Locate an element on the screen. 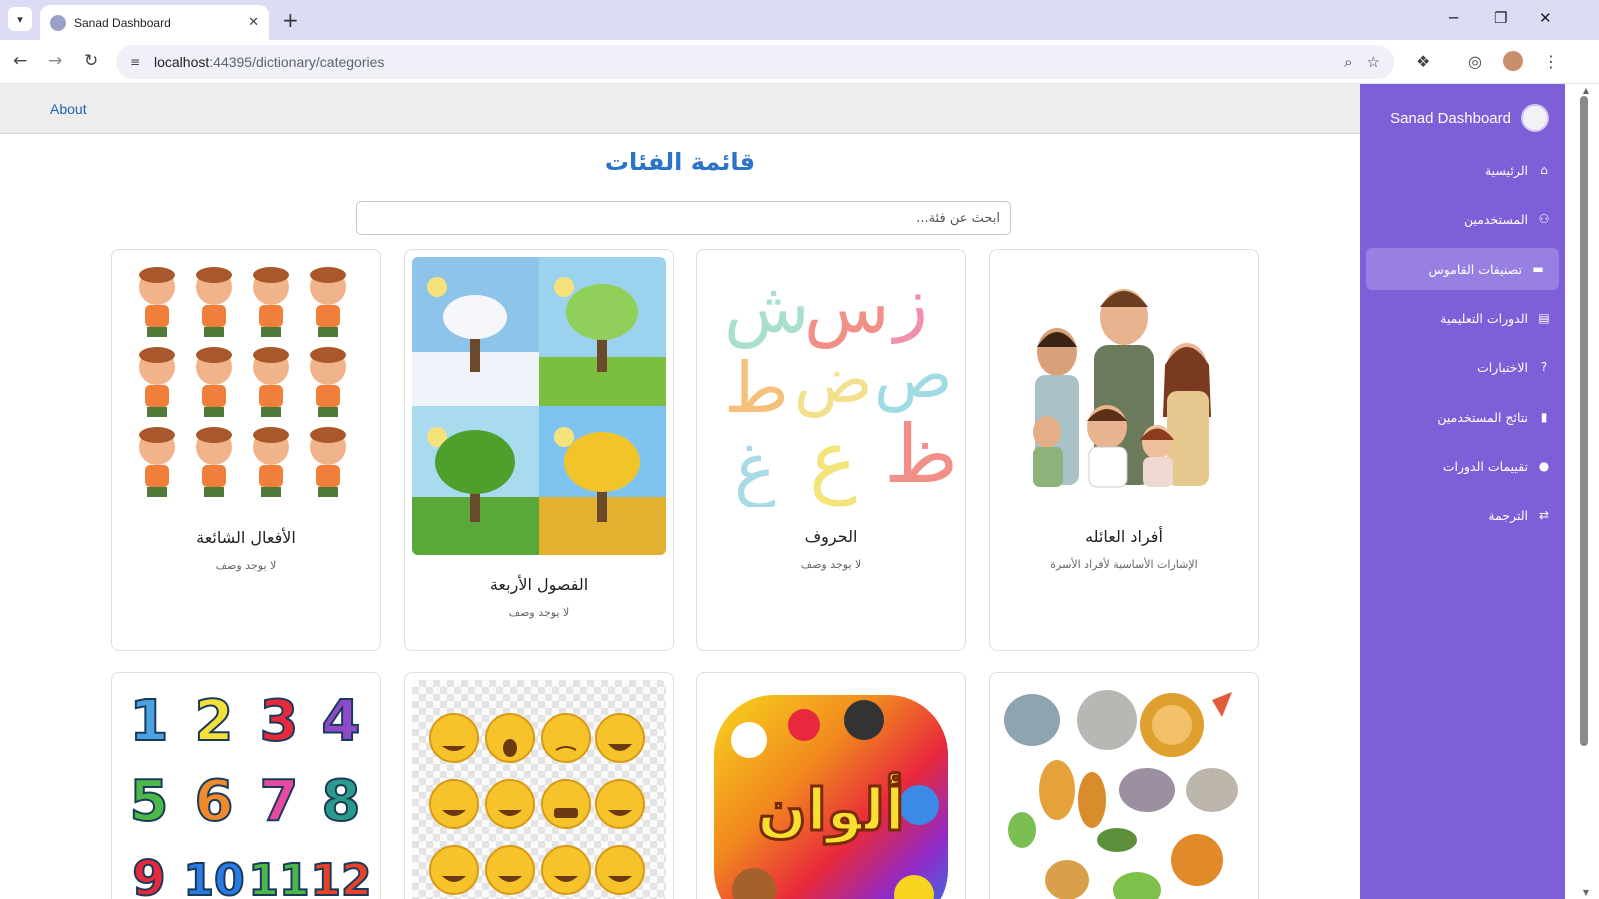 This screenshot has height=899, width=1599. sidebar-item-courses: الدورات التعليمية ▤ is located at coordinates (1468, 318).